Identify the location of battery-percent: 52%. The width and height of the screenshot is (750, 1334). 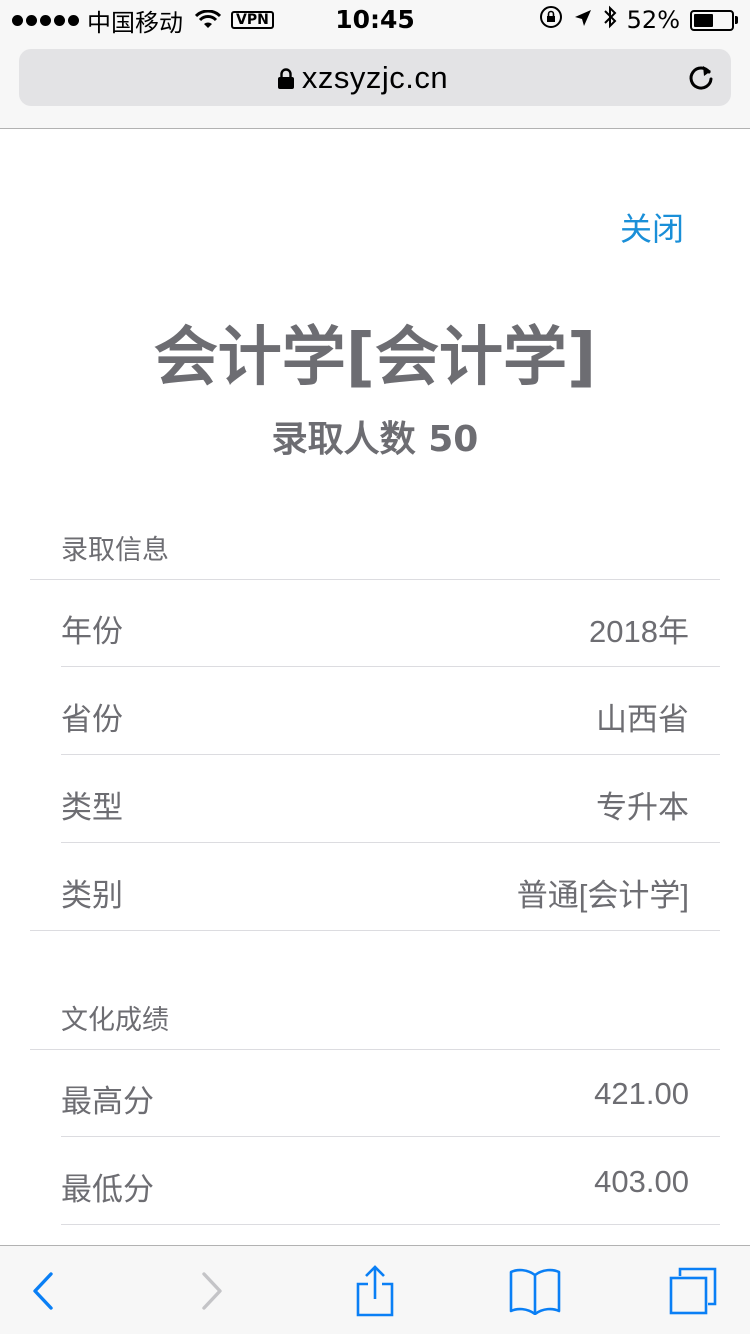
(653, 20).